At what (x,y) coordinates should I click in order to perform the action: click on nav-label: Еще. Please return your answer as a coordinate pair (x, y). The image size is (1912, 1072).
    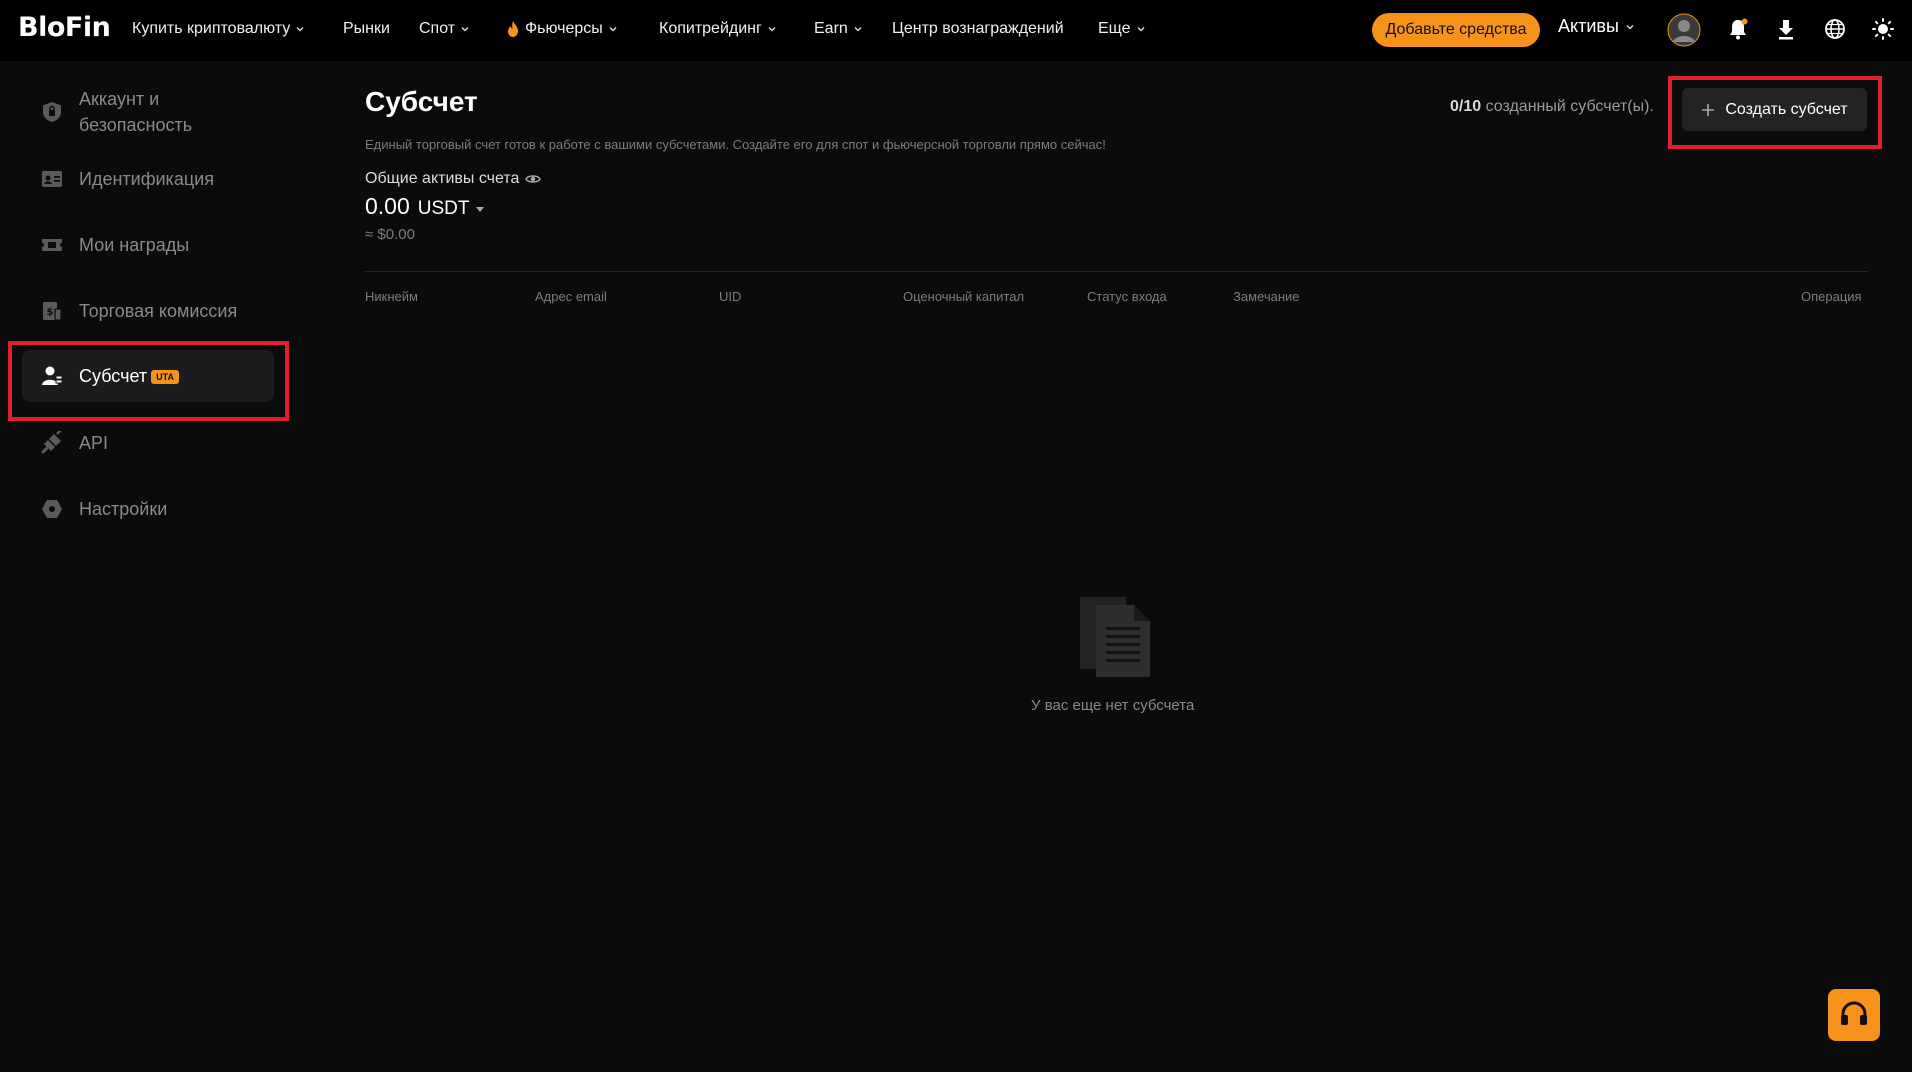
    Looking at the image, I should click on (1114, 28).